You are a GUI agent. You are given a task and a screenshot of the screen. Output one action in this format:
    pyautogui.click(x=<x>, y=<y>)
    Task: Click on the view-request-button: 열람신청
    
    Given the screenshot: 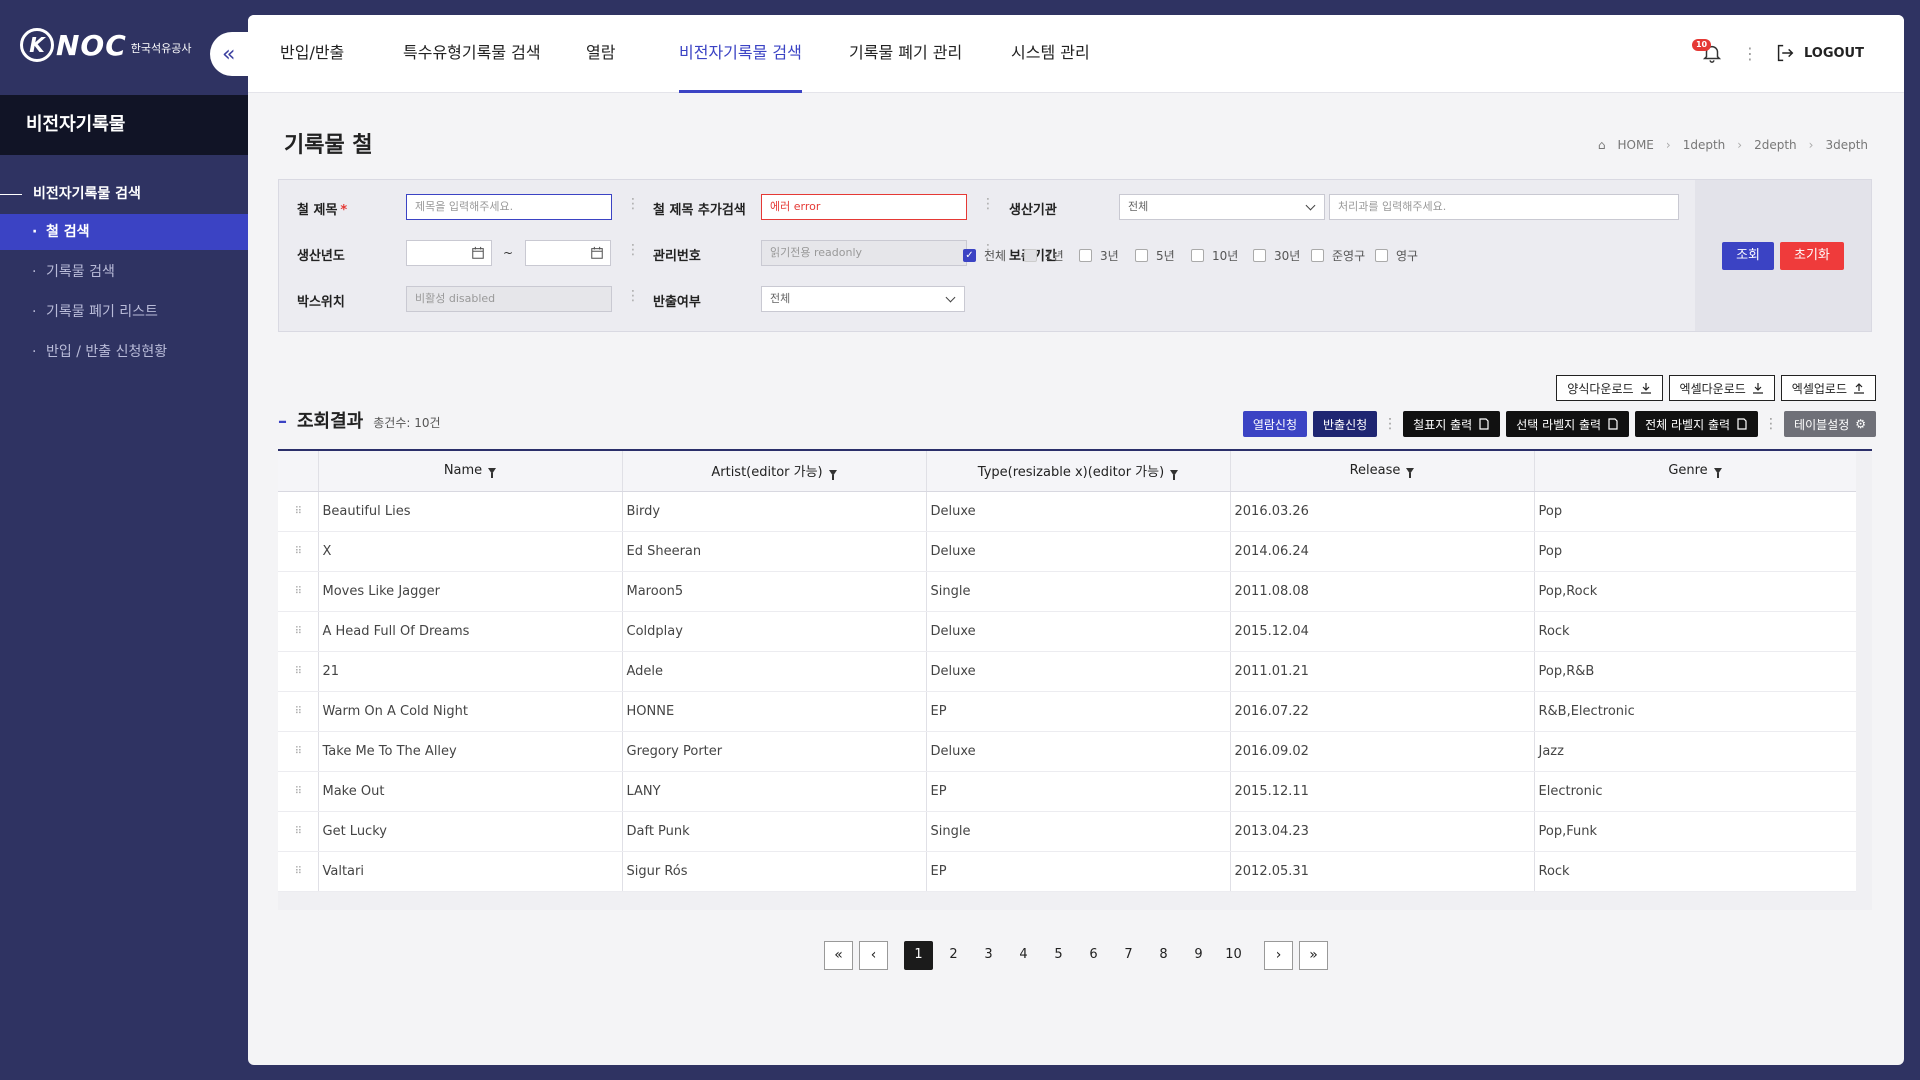 What is the action you would take?
    pyautogui.click(x=1274, y=424)
    